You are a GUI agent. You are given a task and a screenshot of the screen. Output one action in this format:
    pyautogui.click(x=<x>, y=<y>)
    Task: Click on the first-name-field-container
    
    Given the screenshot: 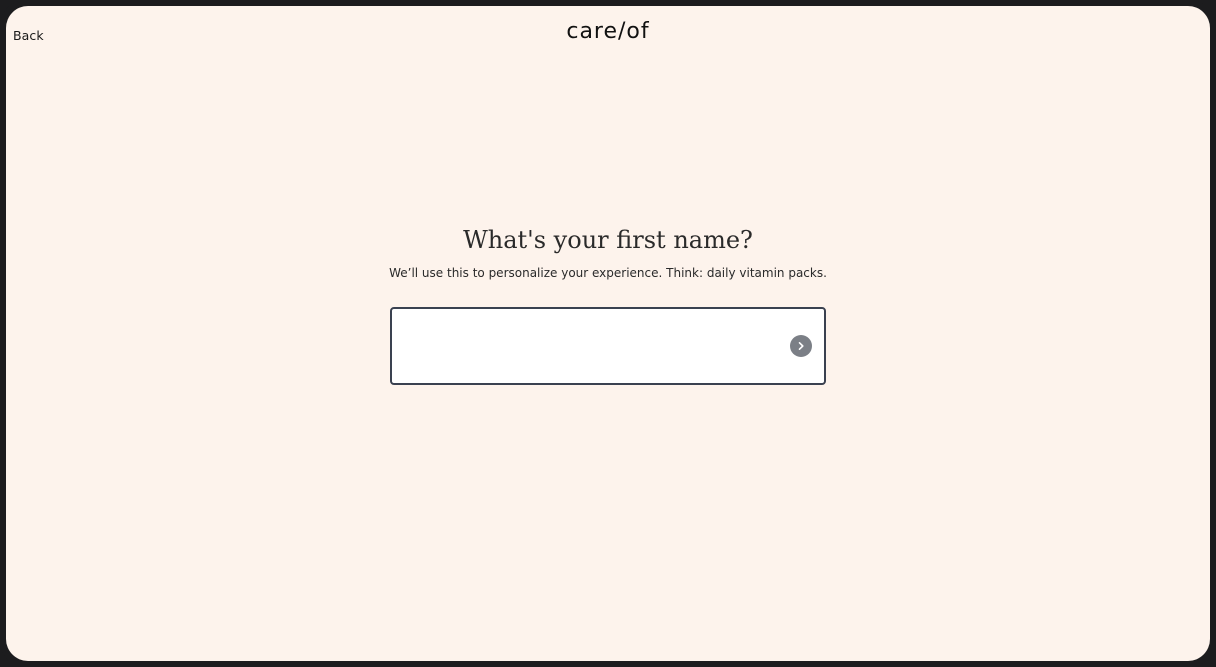 What is the action you would take?
    pyautogui.click(x=608, y=346)
    